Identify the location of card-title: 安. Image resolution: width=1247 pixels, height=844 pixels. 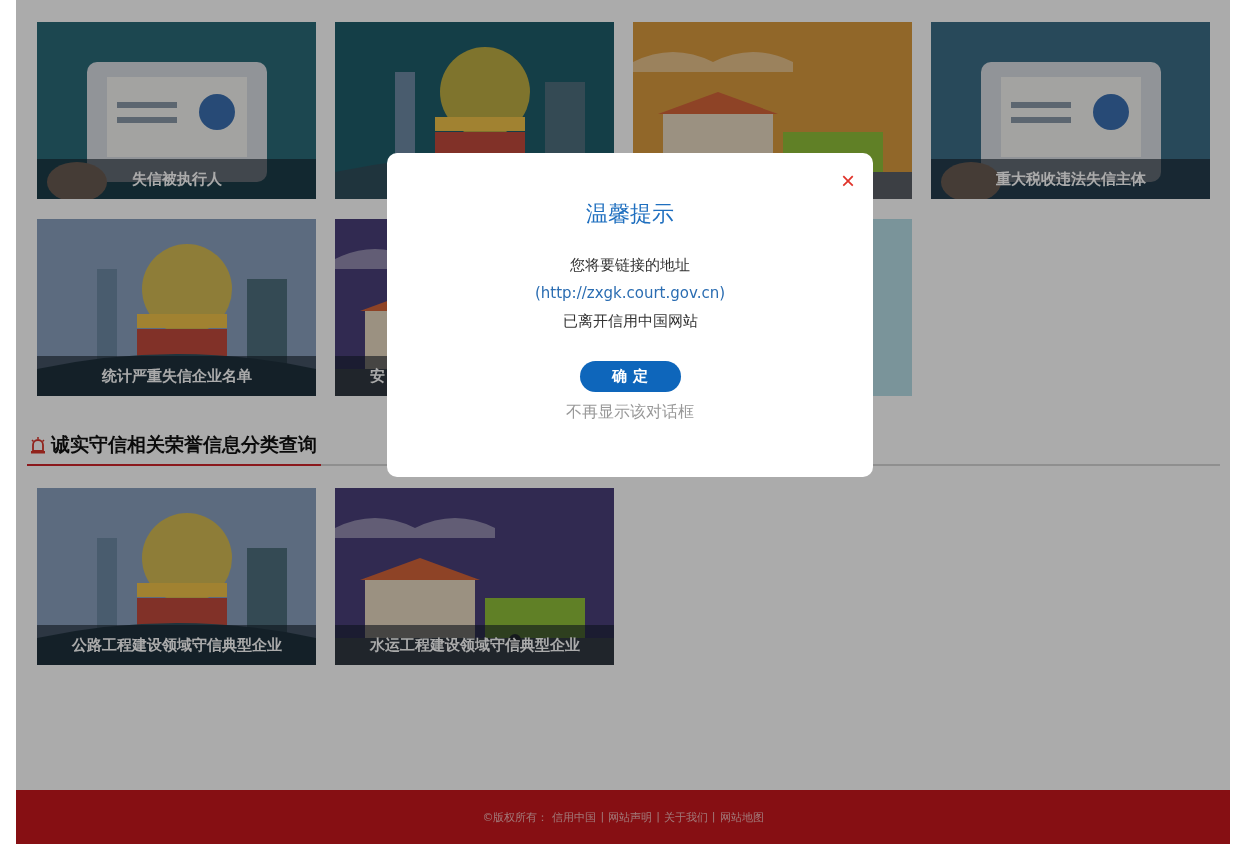
(377, 376).